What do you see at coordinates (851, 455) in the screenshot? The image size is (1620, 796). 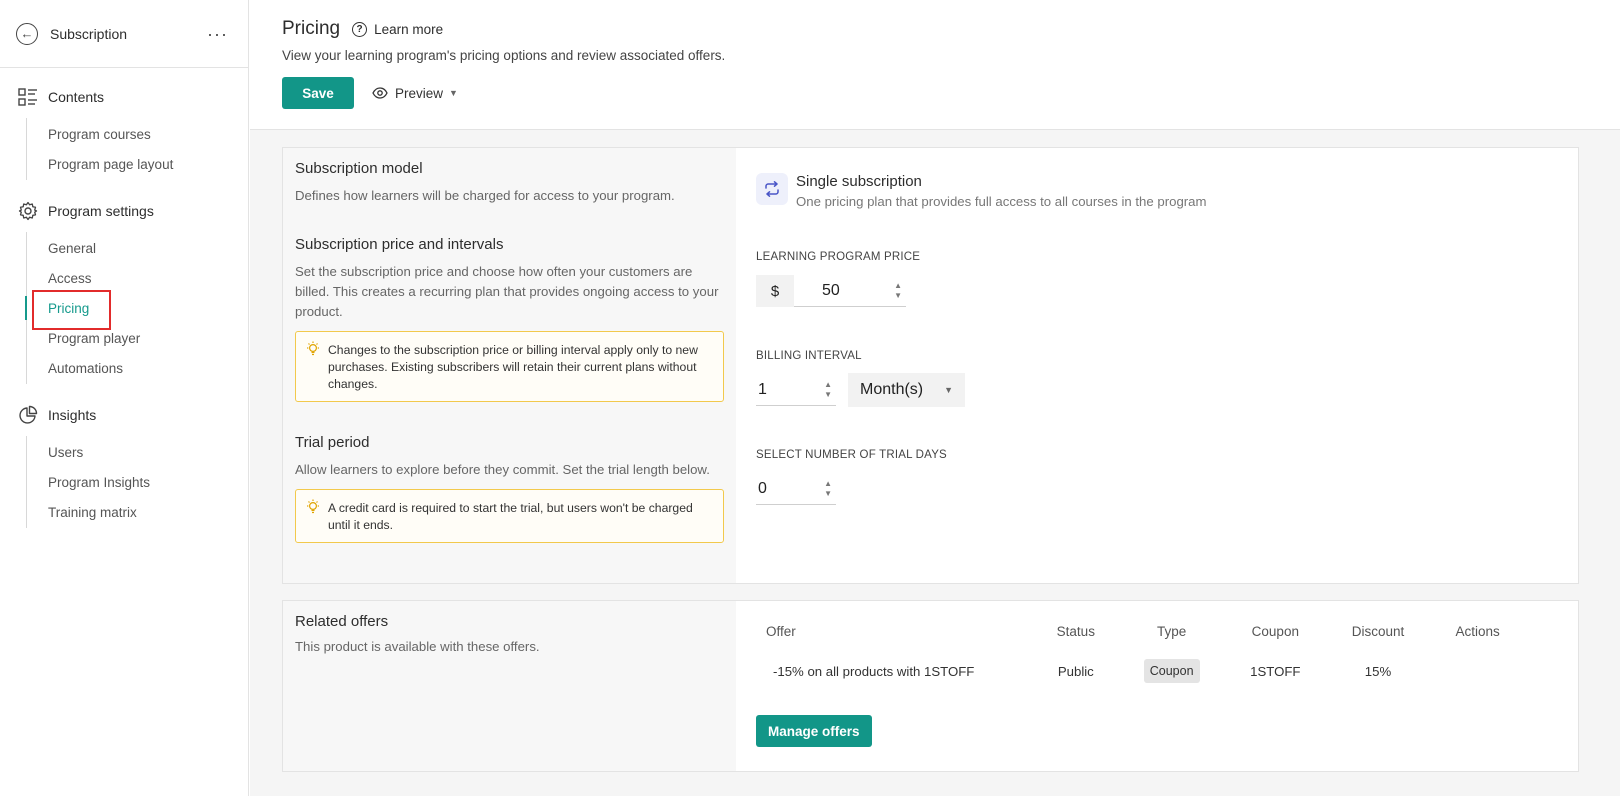 I see `trial-field-label: SELECT NUMBER OF TRIAL DAYS` at bounding box center [851, 455].